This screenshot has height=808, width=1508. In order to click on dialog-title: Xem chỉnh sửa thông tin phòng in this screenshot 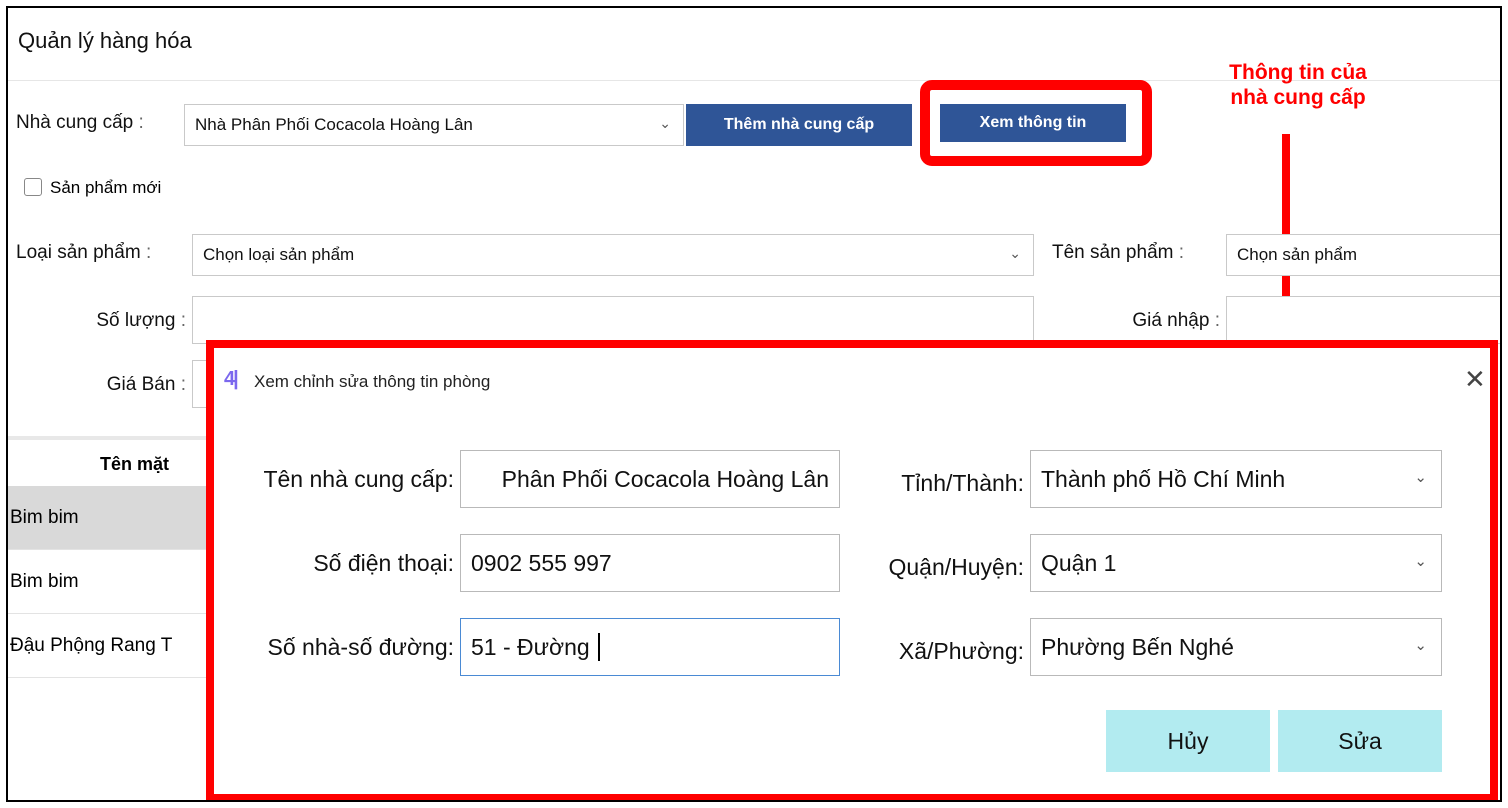, I will do `click(372, 381)`.